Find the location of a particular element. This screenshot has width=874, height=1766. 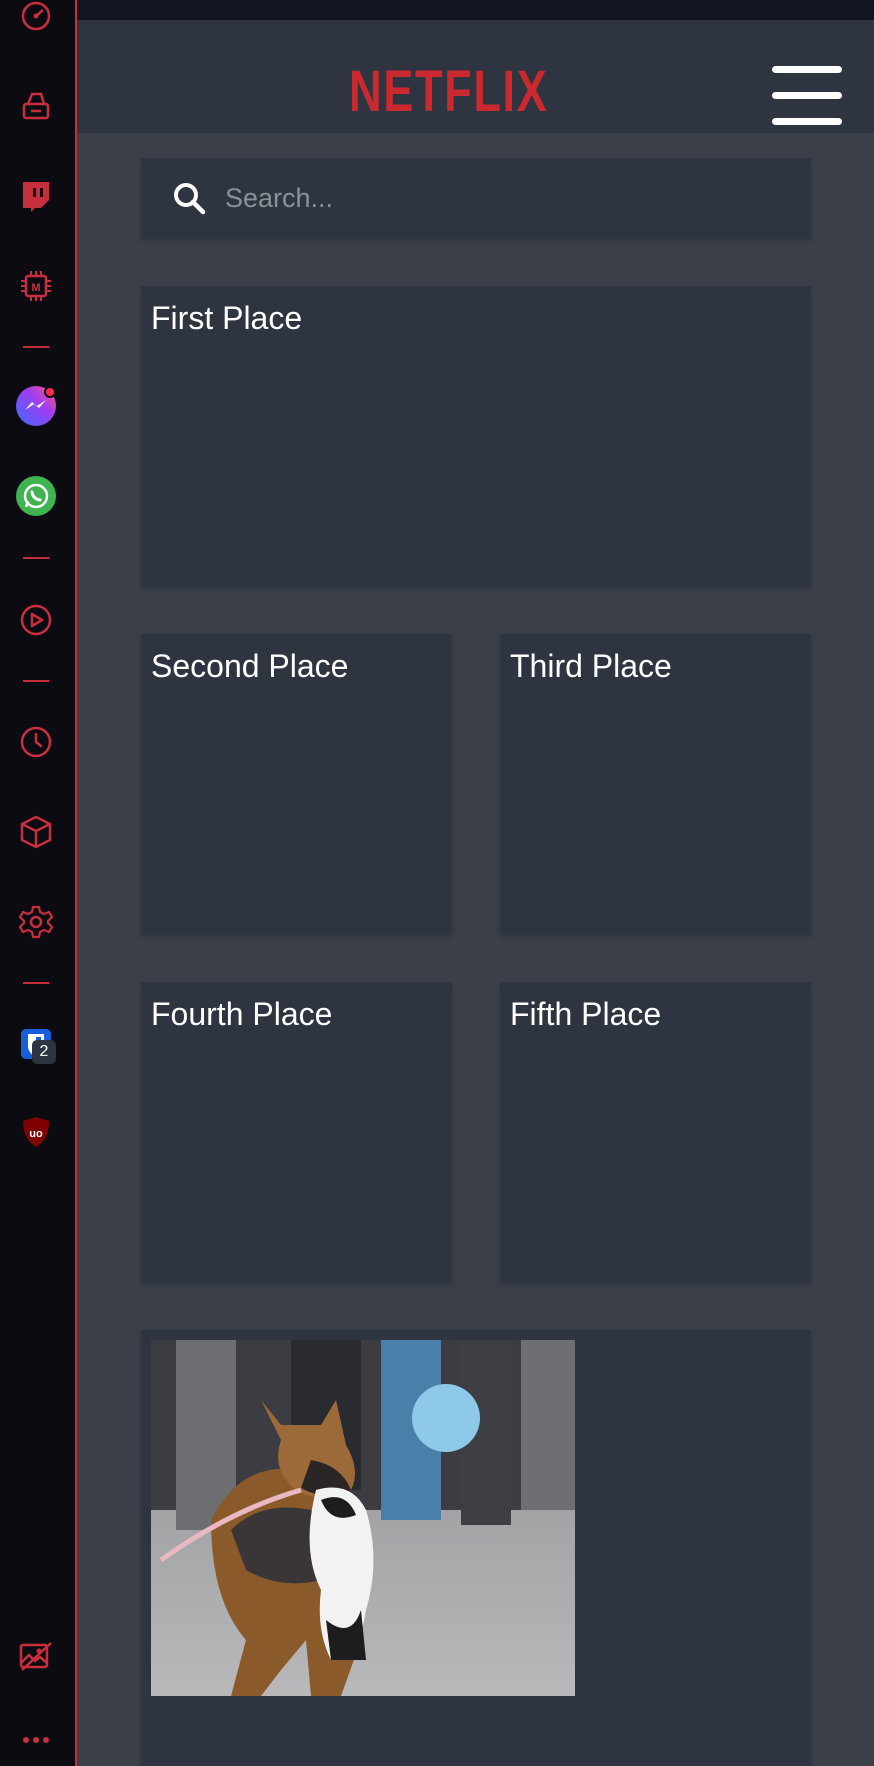

bitwarden-badge: 2 is located at coordinates (44, 1052).